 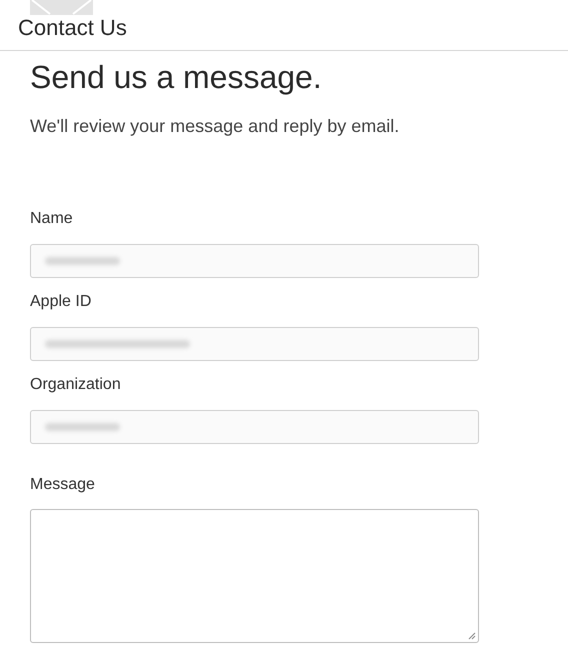 I want to click on field-label: Message, so click(x=63, y=485).